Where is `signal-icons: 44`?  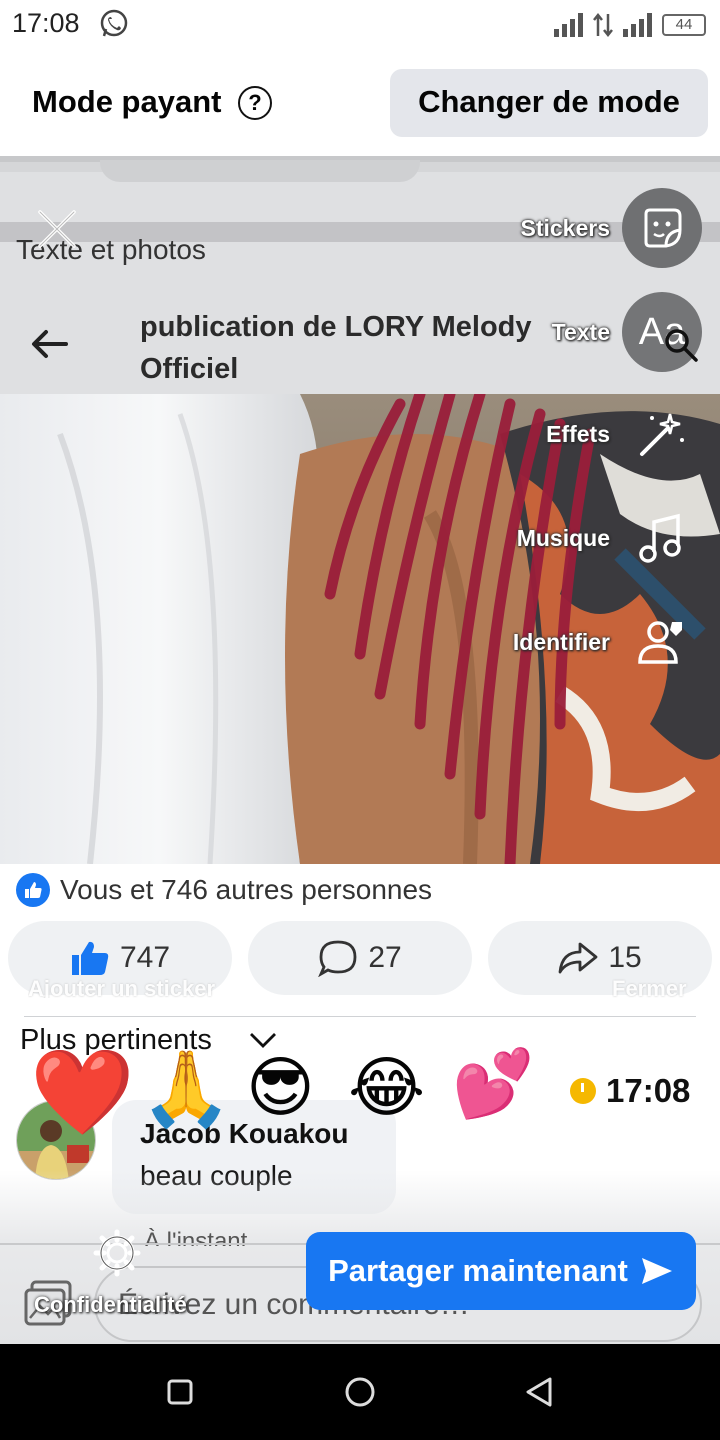 signal-icons: 44 is located at coordinates (630, 25).